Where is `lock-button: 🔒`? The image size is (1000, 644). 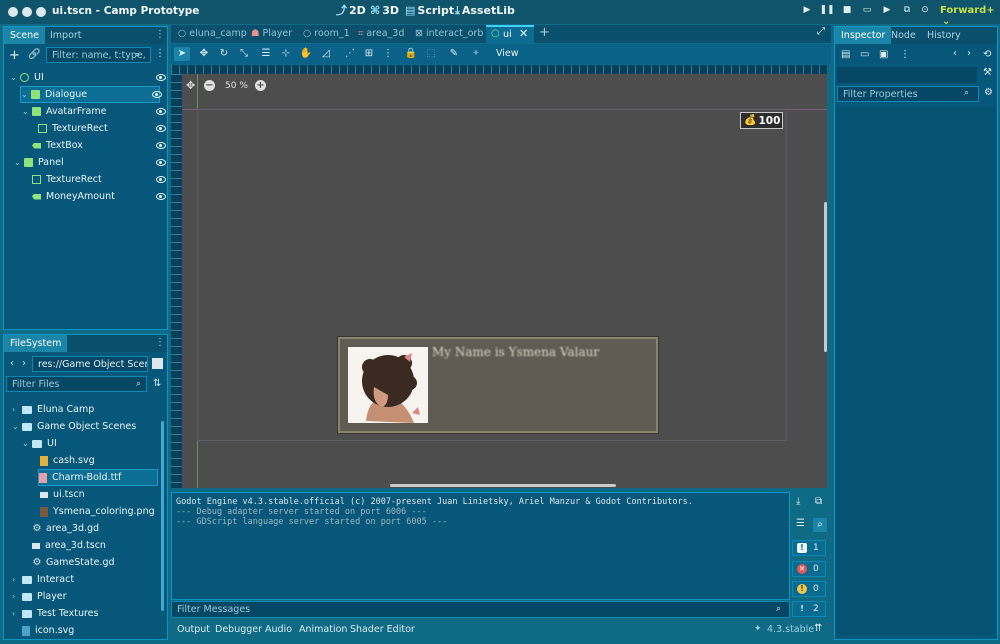 lock-button: 🔒 is located at coordinates (411, 54).